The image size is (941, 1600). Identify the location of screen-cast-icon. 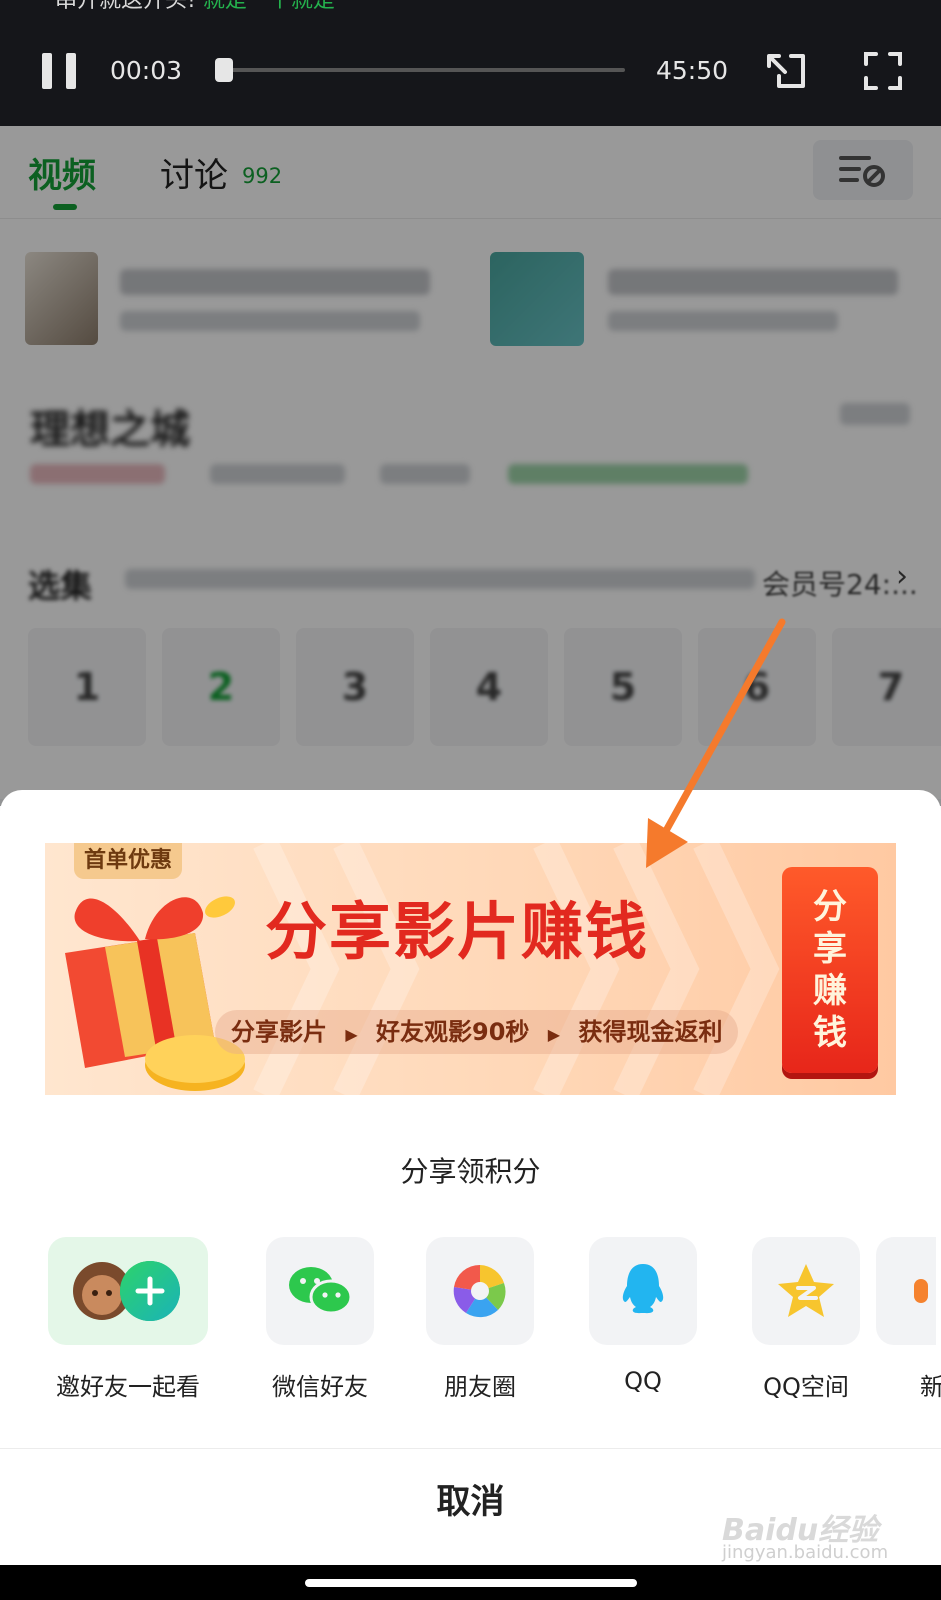
(786, 71).